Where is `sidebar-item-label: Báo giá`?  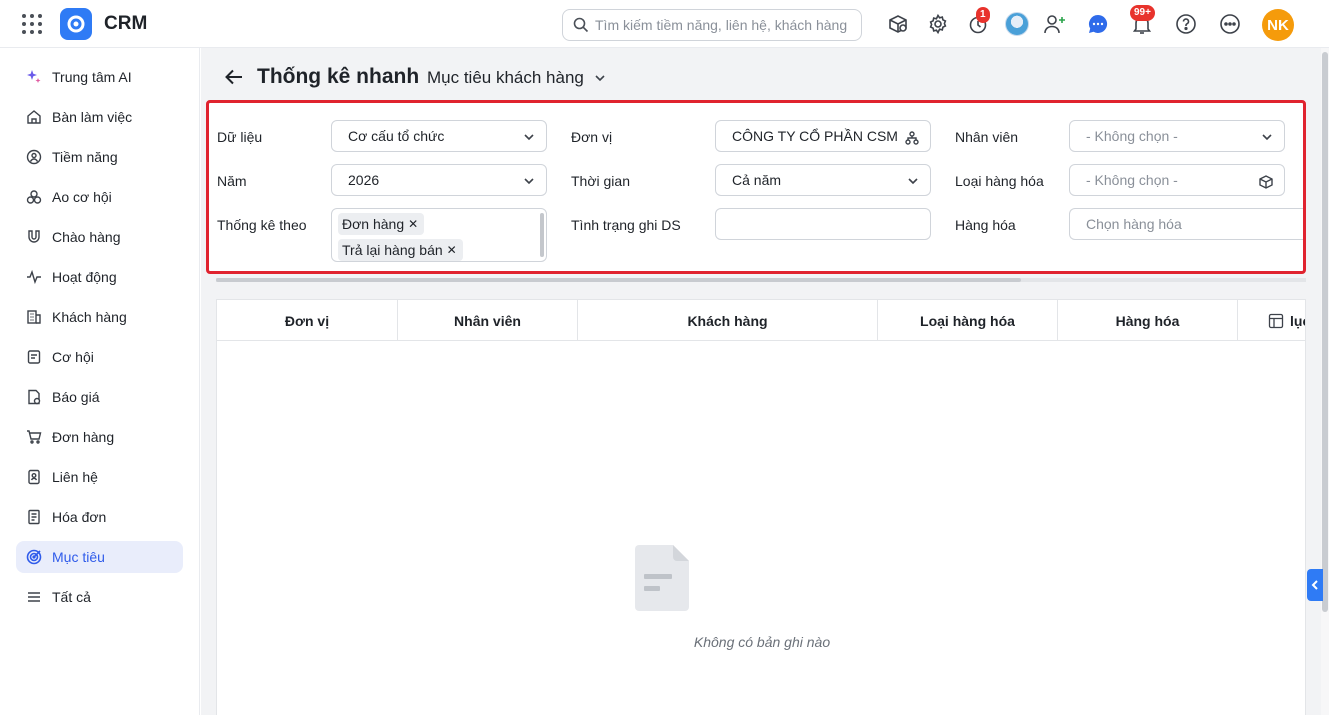 sidebar-item-label: Báo giá is located at coordinates (76, 397).